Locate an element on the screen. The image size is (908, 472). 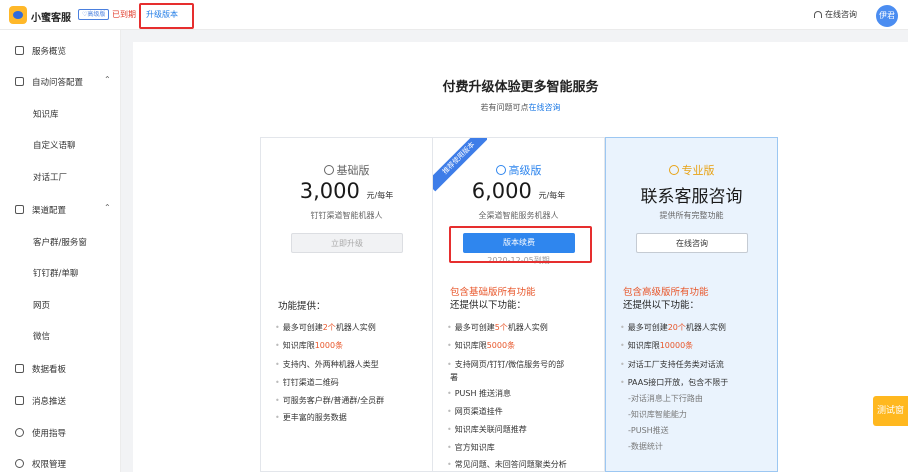
feature-item: • 最多可创建20个机器人实例 is located at coordinates (673, 327).